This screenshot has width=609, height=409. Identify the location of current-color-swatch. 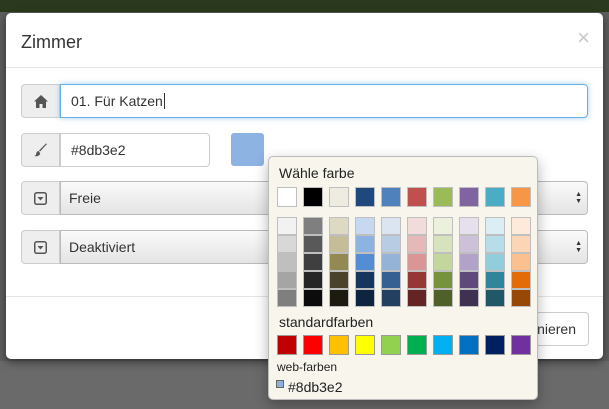
(280, 384).